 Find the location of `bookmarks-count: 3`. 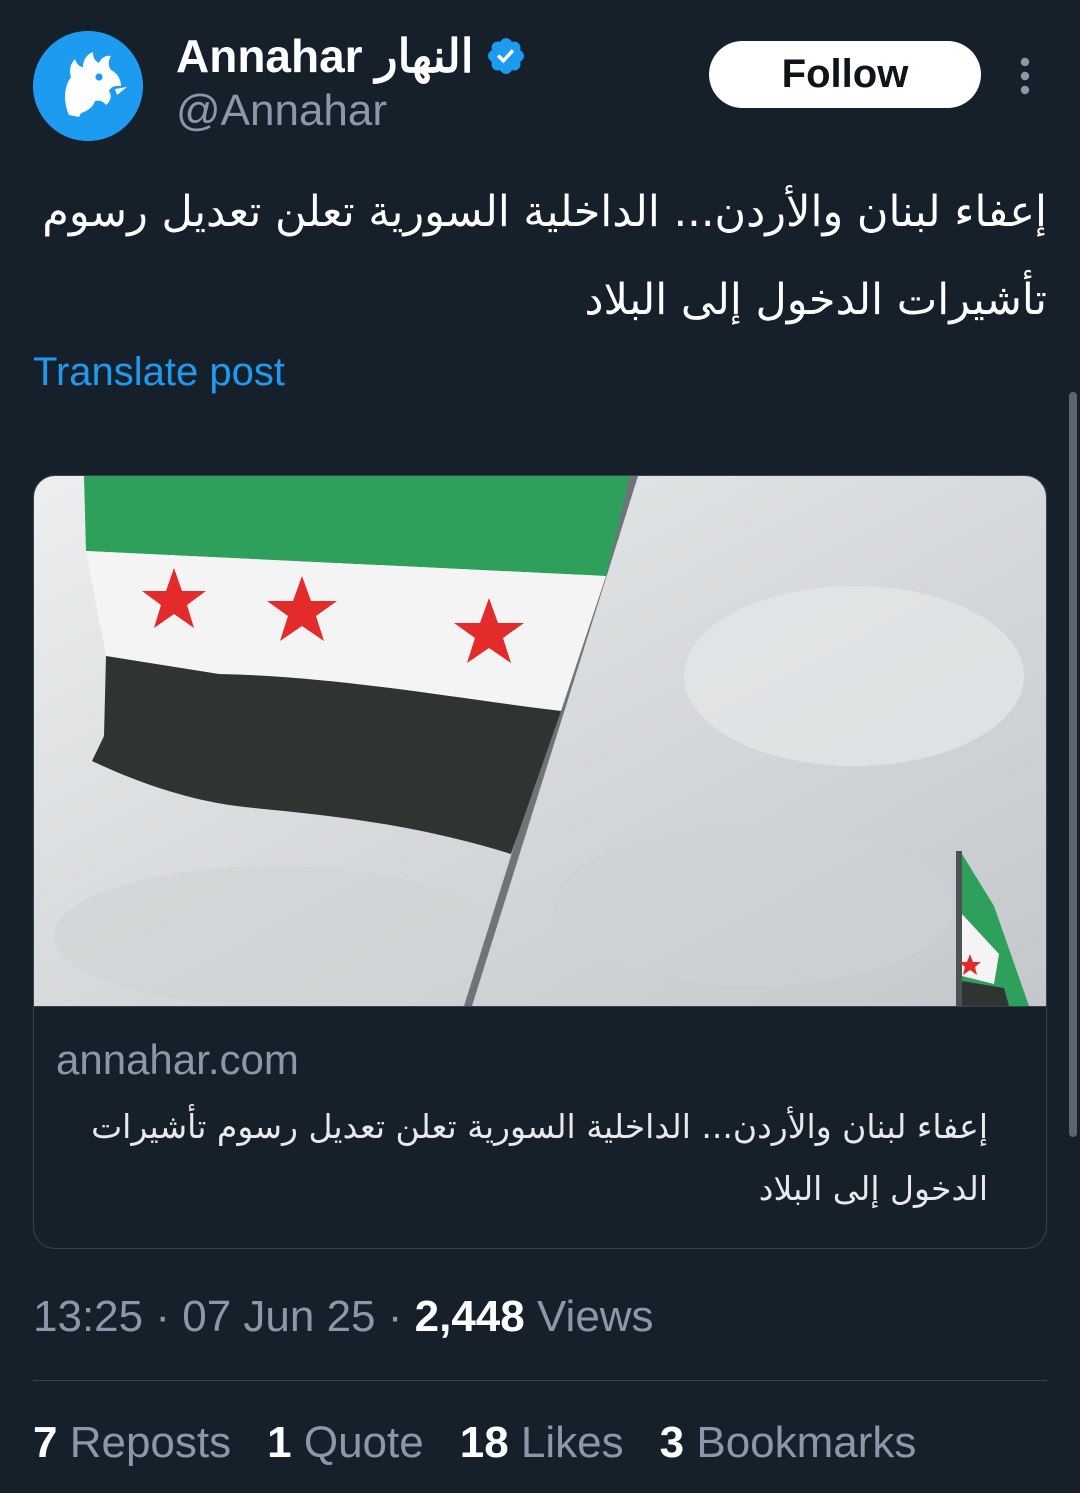

bookmarks-count: 3 is located at coordinates (672, 1442).